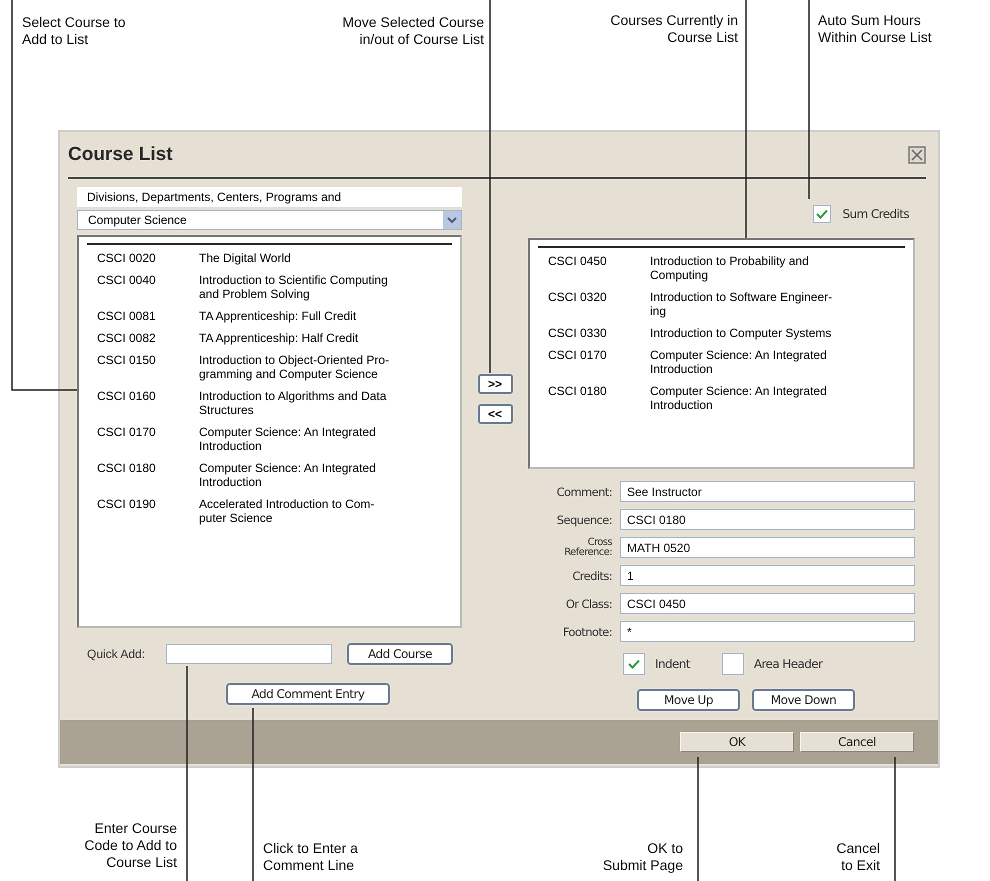  Describe the element at coordinates (767, 491) in the screenshot. I see `text-field: See Instructor` at that location.